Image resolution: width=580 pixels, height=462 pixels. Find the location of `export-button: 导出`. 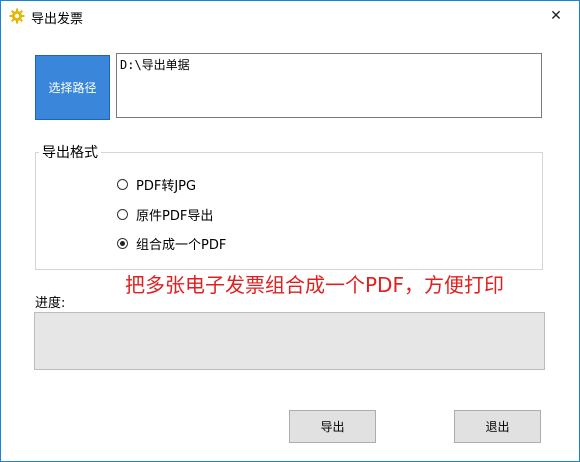

export-button: 导出 is located at coordinates (332, 426).